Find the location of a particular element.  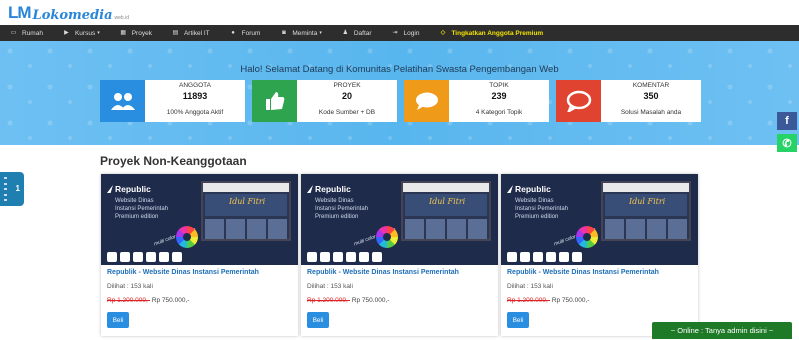

nav-item-forum: ● Forum is located at coordinates (245, 33).